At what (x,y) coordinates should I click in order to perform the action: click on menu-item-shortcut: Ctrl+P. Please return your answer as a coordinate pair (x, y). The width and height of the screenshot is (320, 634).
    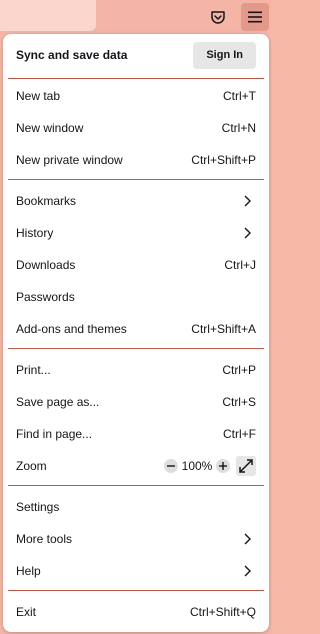
    Looking at the image, I should click on (239, 370).